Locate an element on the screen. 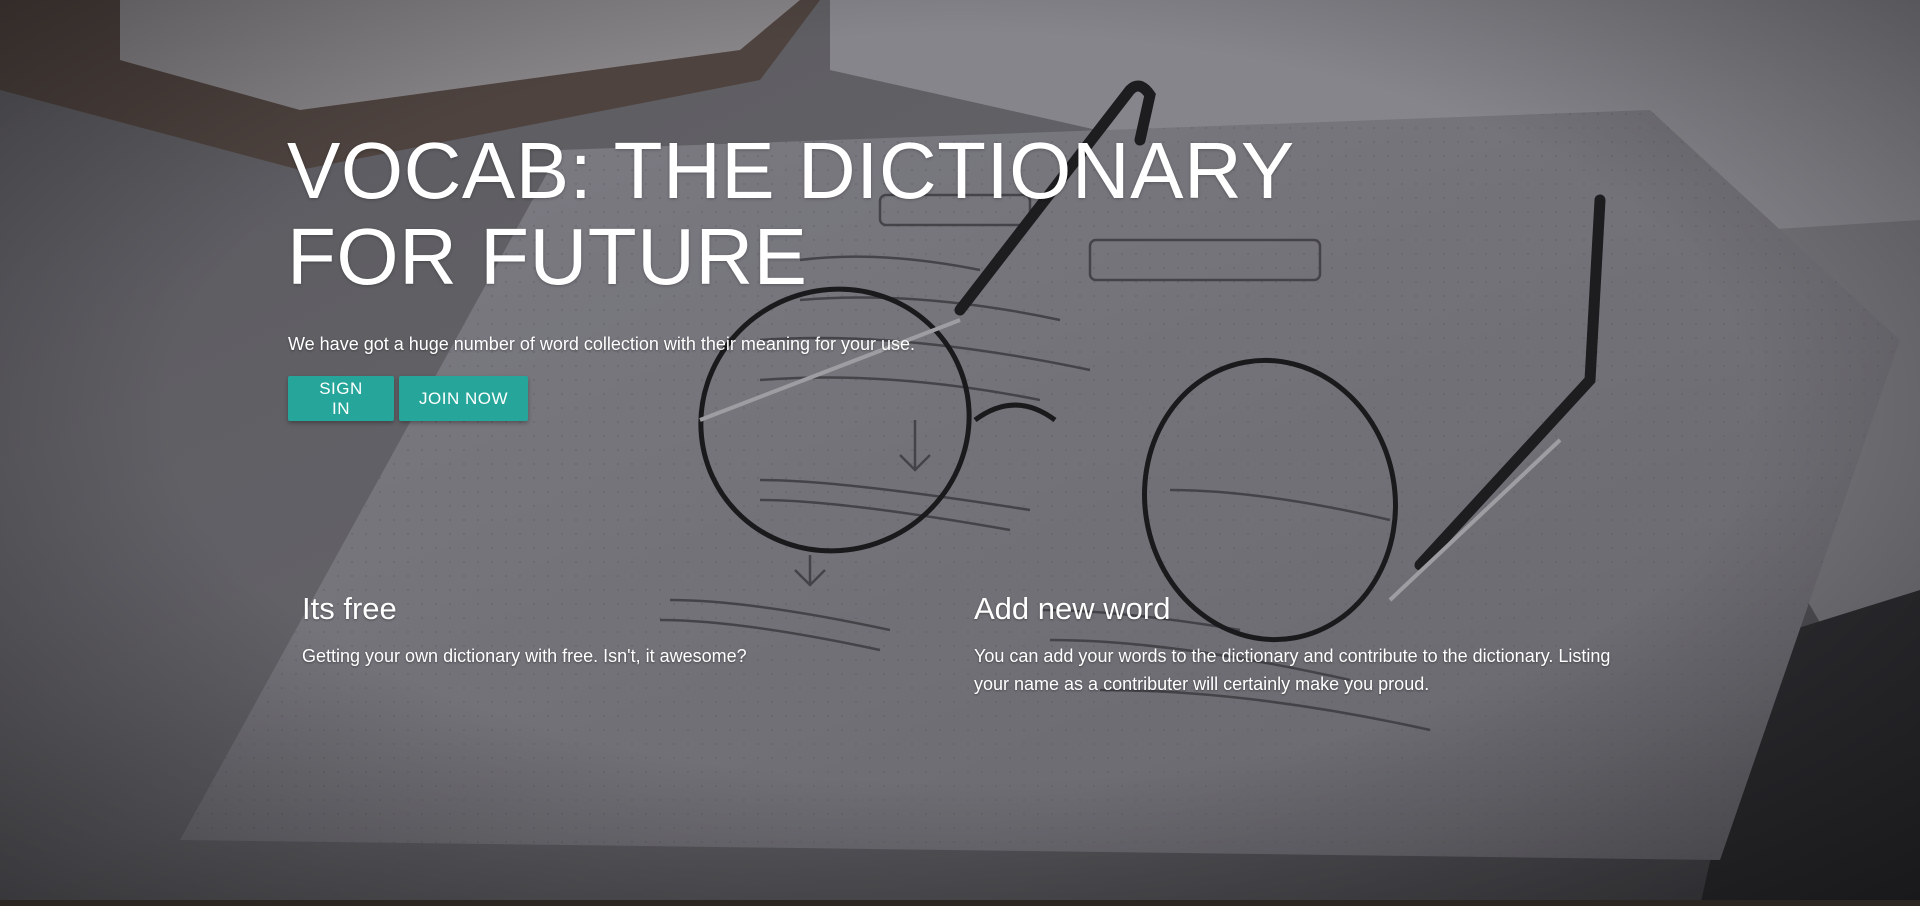  feature-title: Add new word is located at coordinates (1072, 608).